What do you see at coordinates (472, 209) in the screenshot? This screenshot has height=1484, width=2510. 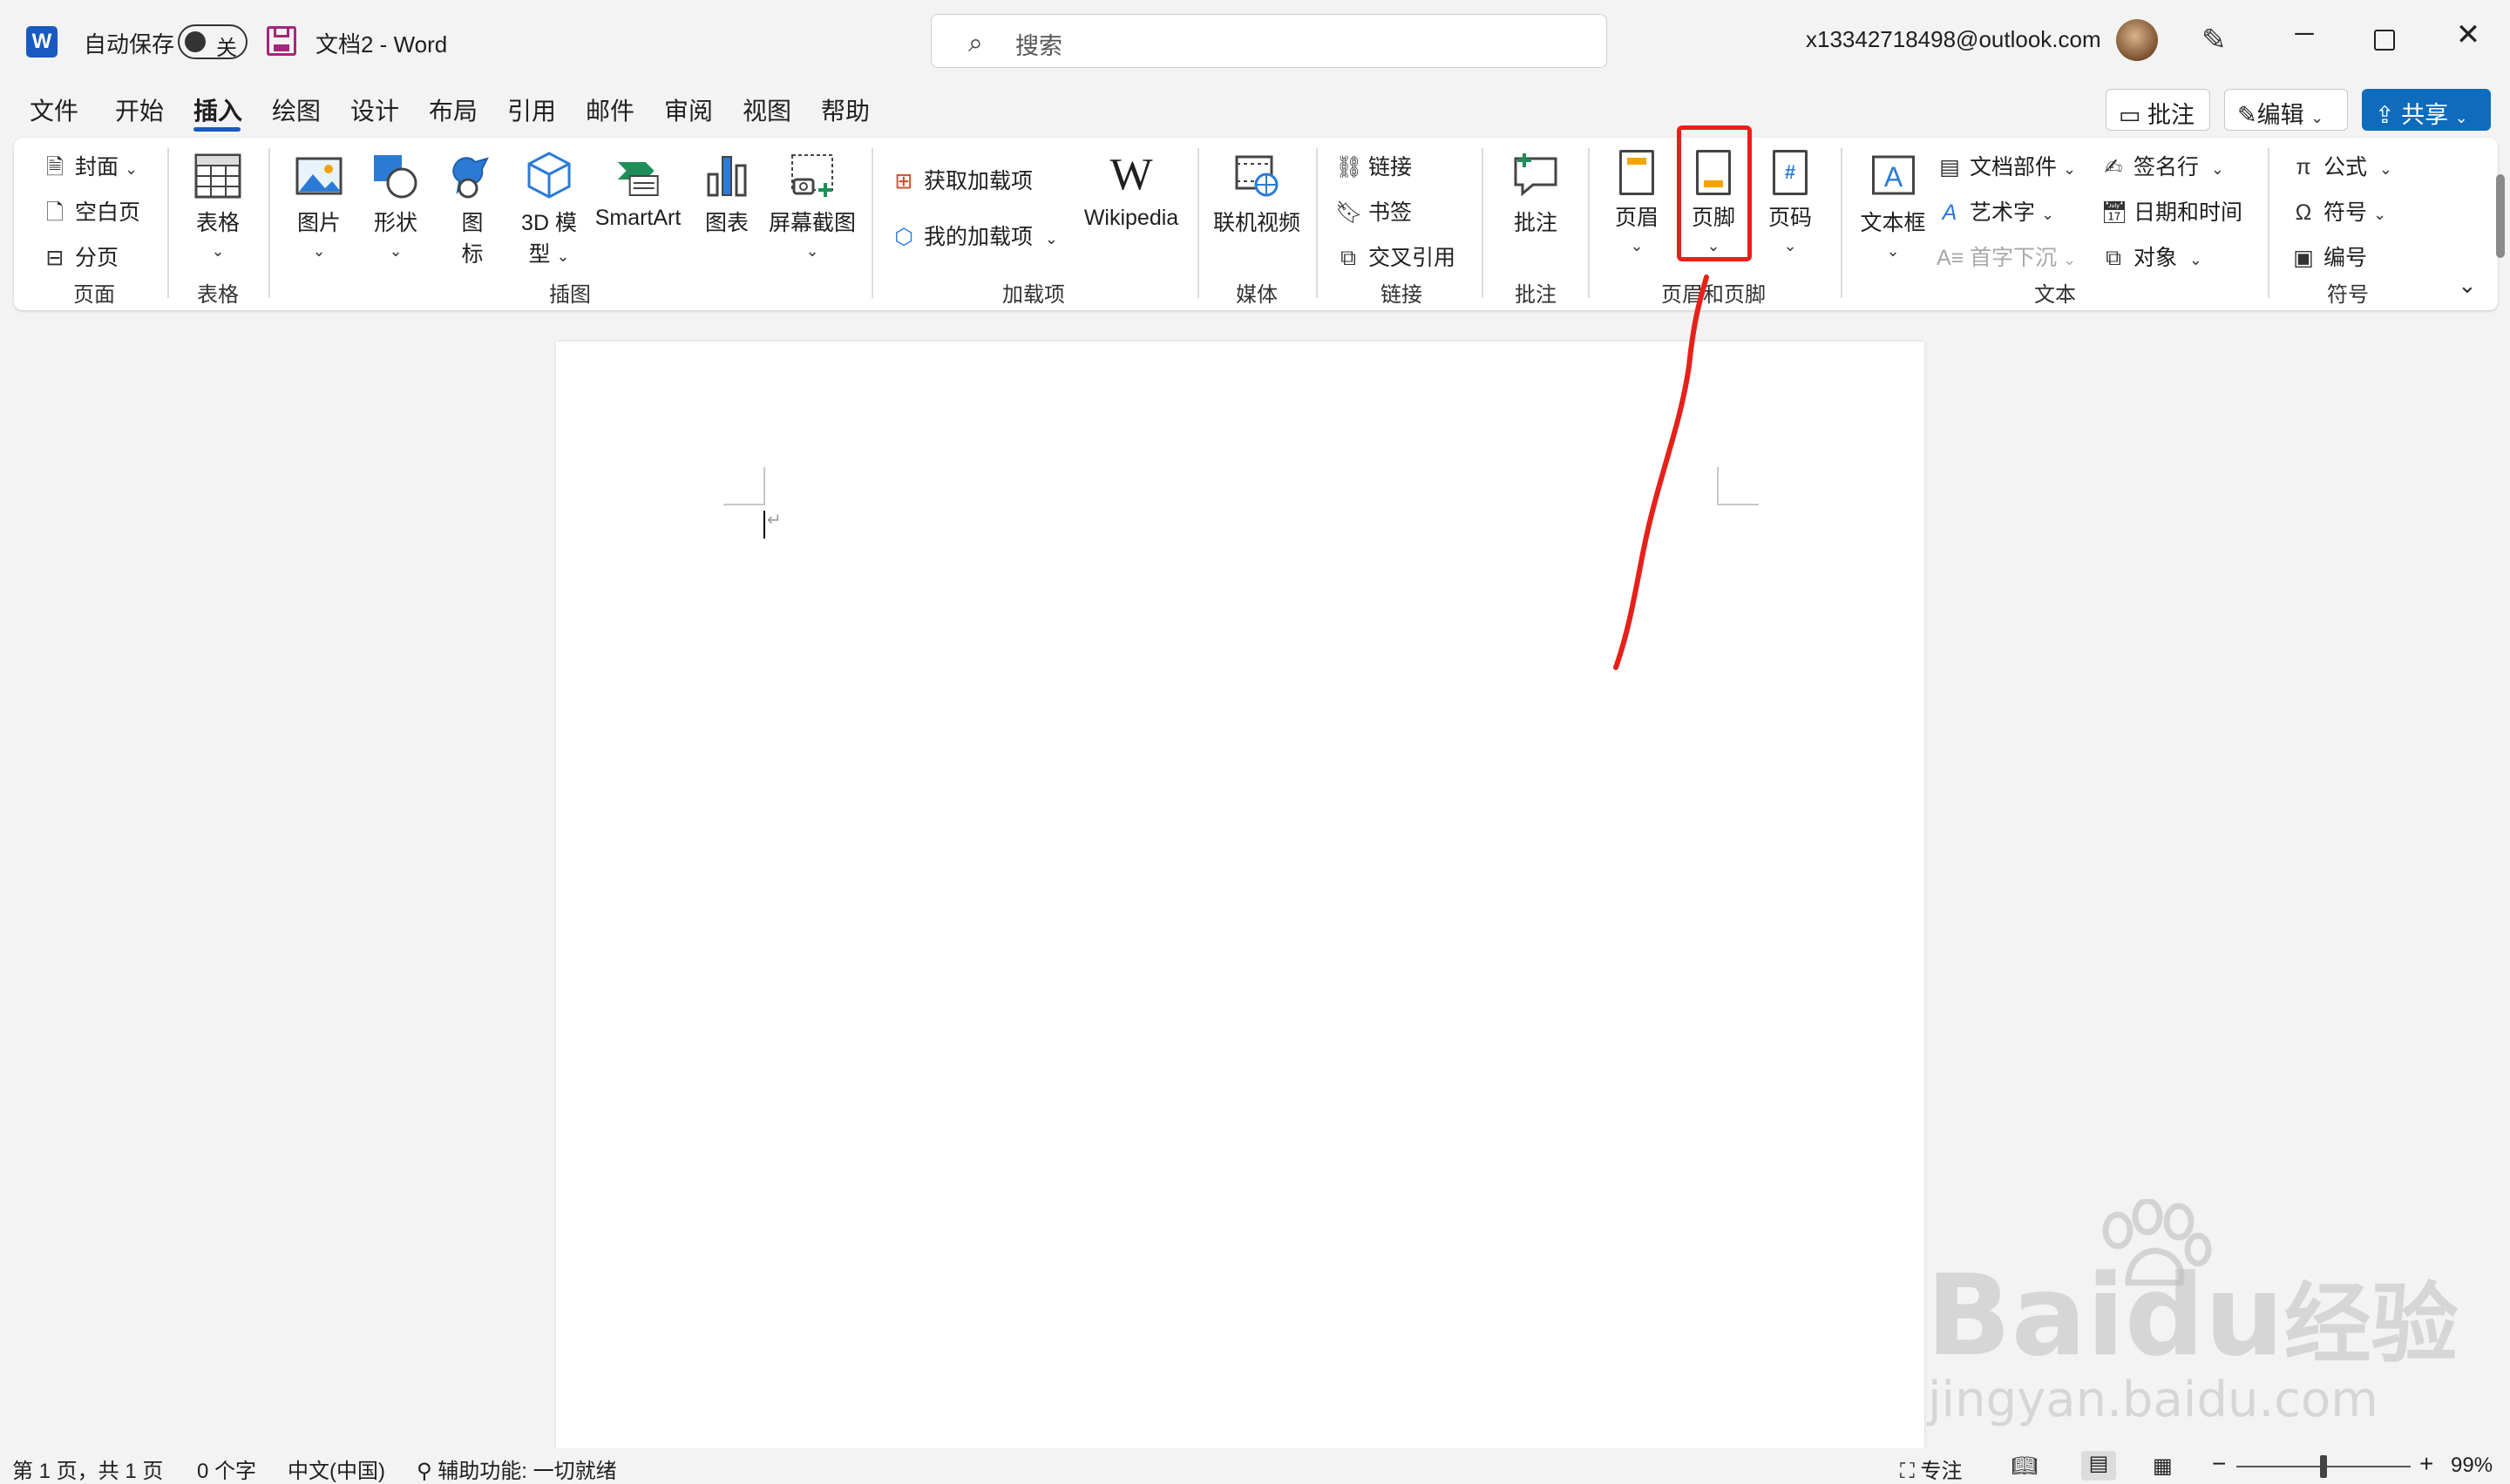 I see `icons-button: 图标` at bounding box center [472, 209].